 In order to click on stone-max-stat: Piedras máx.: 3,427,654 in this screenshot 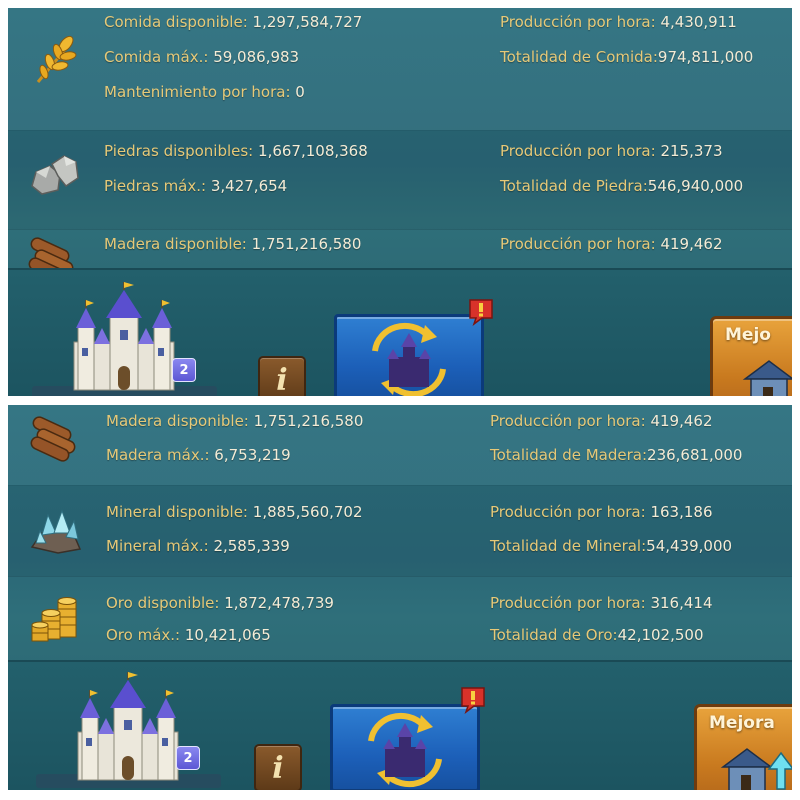, I will do `click(195, 186)`.